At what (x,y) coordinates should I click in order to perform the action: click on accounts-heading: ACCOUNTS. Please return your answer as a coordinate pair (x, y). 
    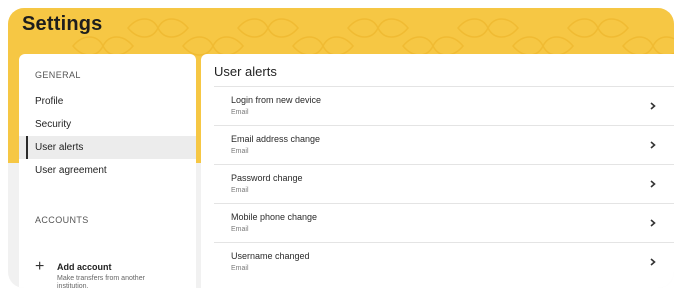
    Looking at the image, I should click on (62, 220).